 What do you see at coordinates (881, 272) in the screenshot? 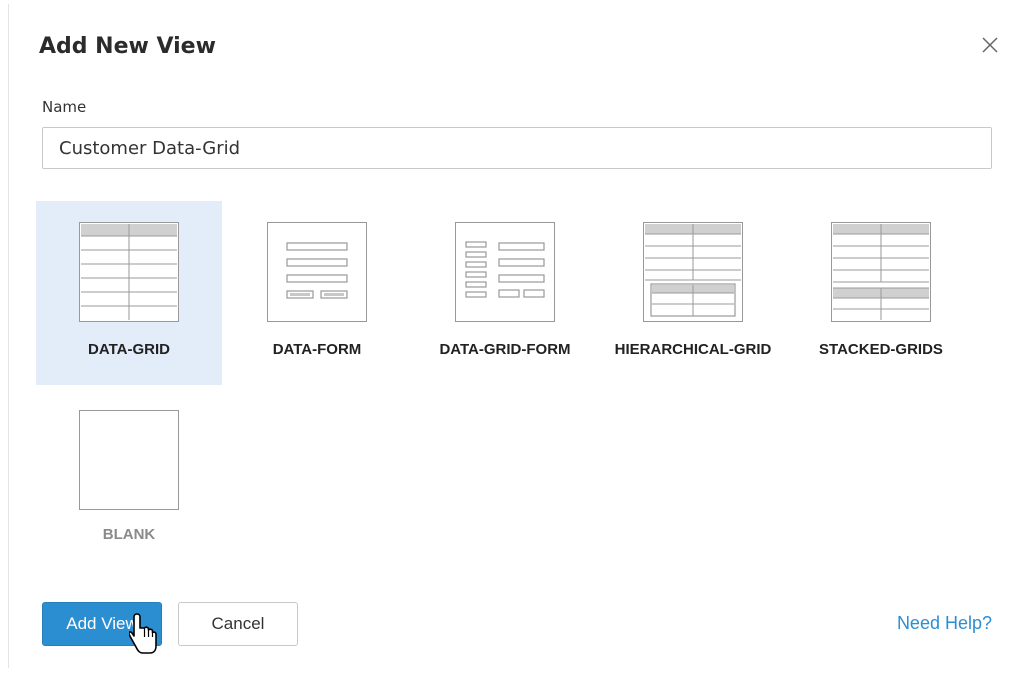
I see `stacked-grids-icon` at bounding box center [881, 272].